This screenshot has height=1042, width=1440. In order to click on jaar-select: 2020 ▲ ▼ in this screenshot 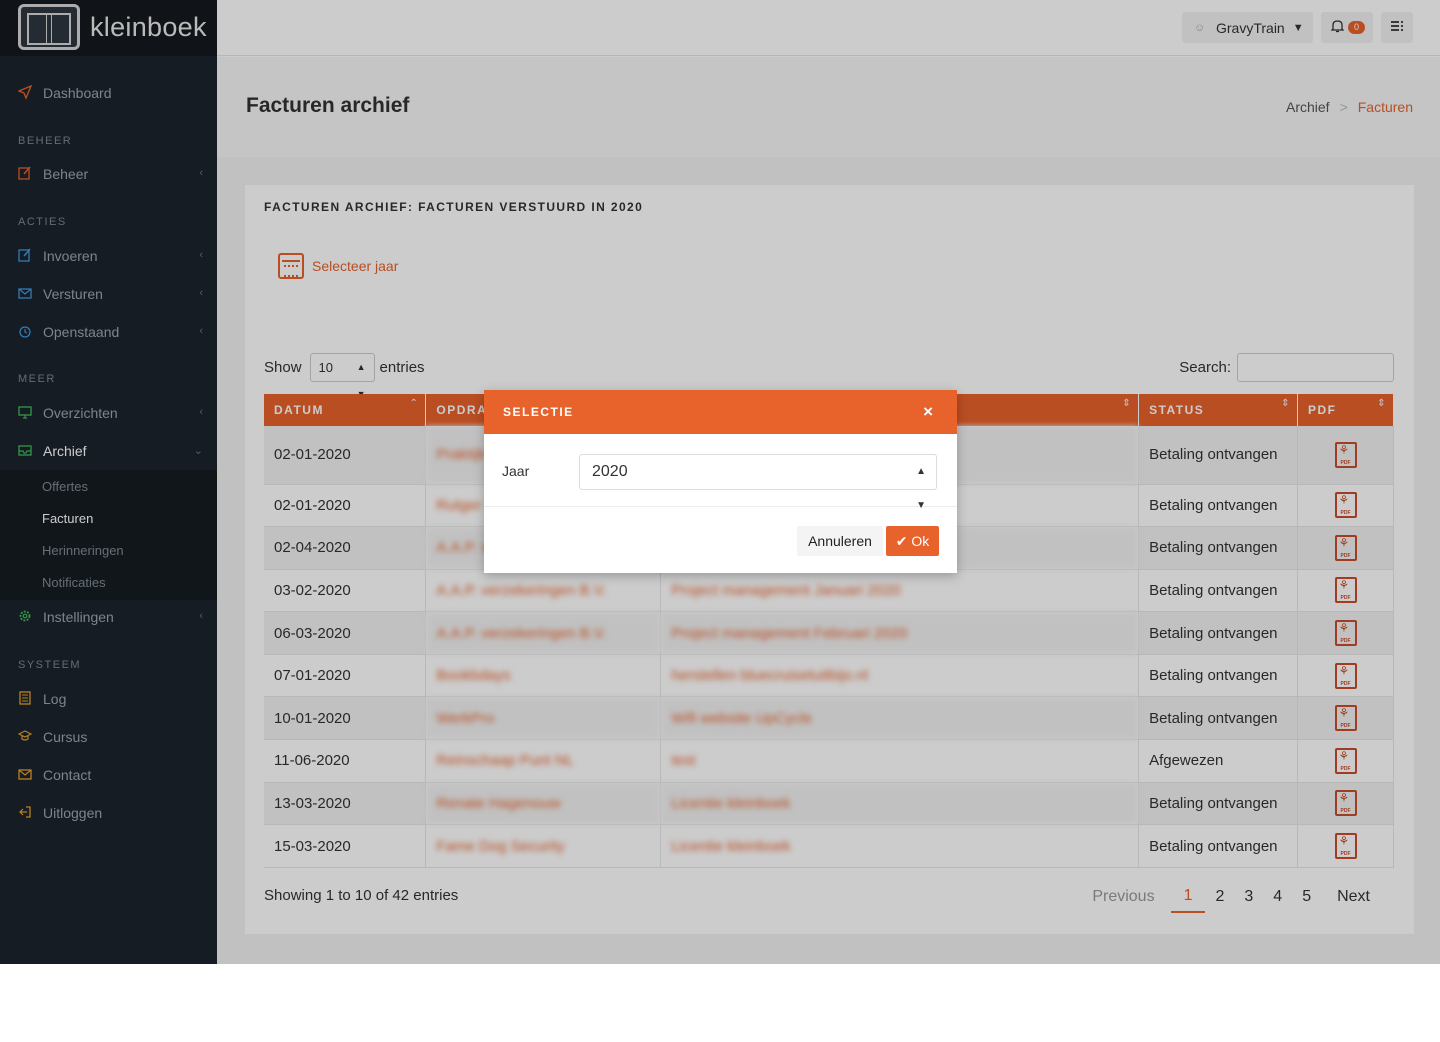, I will do `click(758, 482)`.